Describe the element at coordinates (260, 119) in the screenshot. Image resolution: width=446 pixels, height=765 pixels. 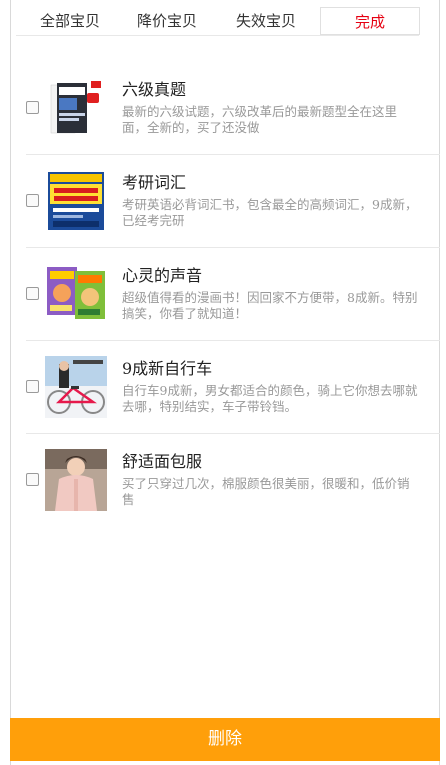
I see `item-description: 最新的六级试题，六级改革后的最新题型全在这里面，全新的，买了还没做` at that location.